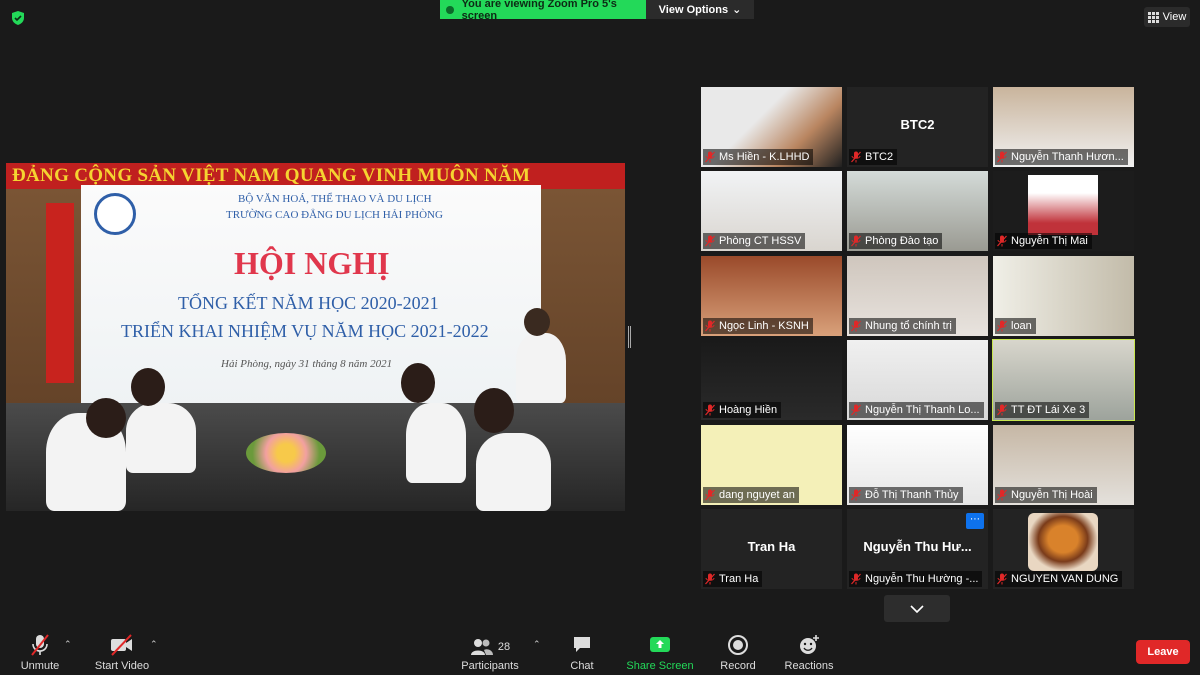 This screenshot has width=1200, height=675. I want to click on participant-tile: loan, so click(1063, 296).